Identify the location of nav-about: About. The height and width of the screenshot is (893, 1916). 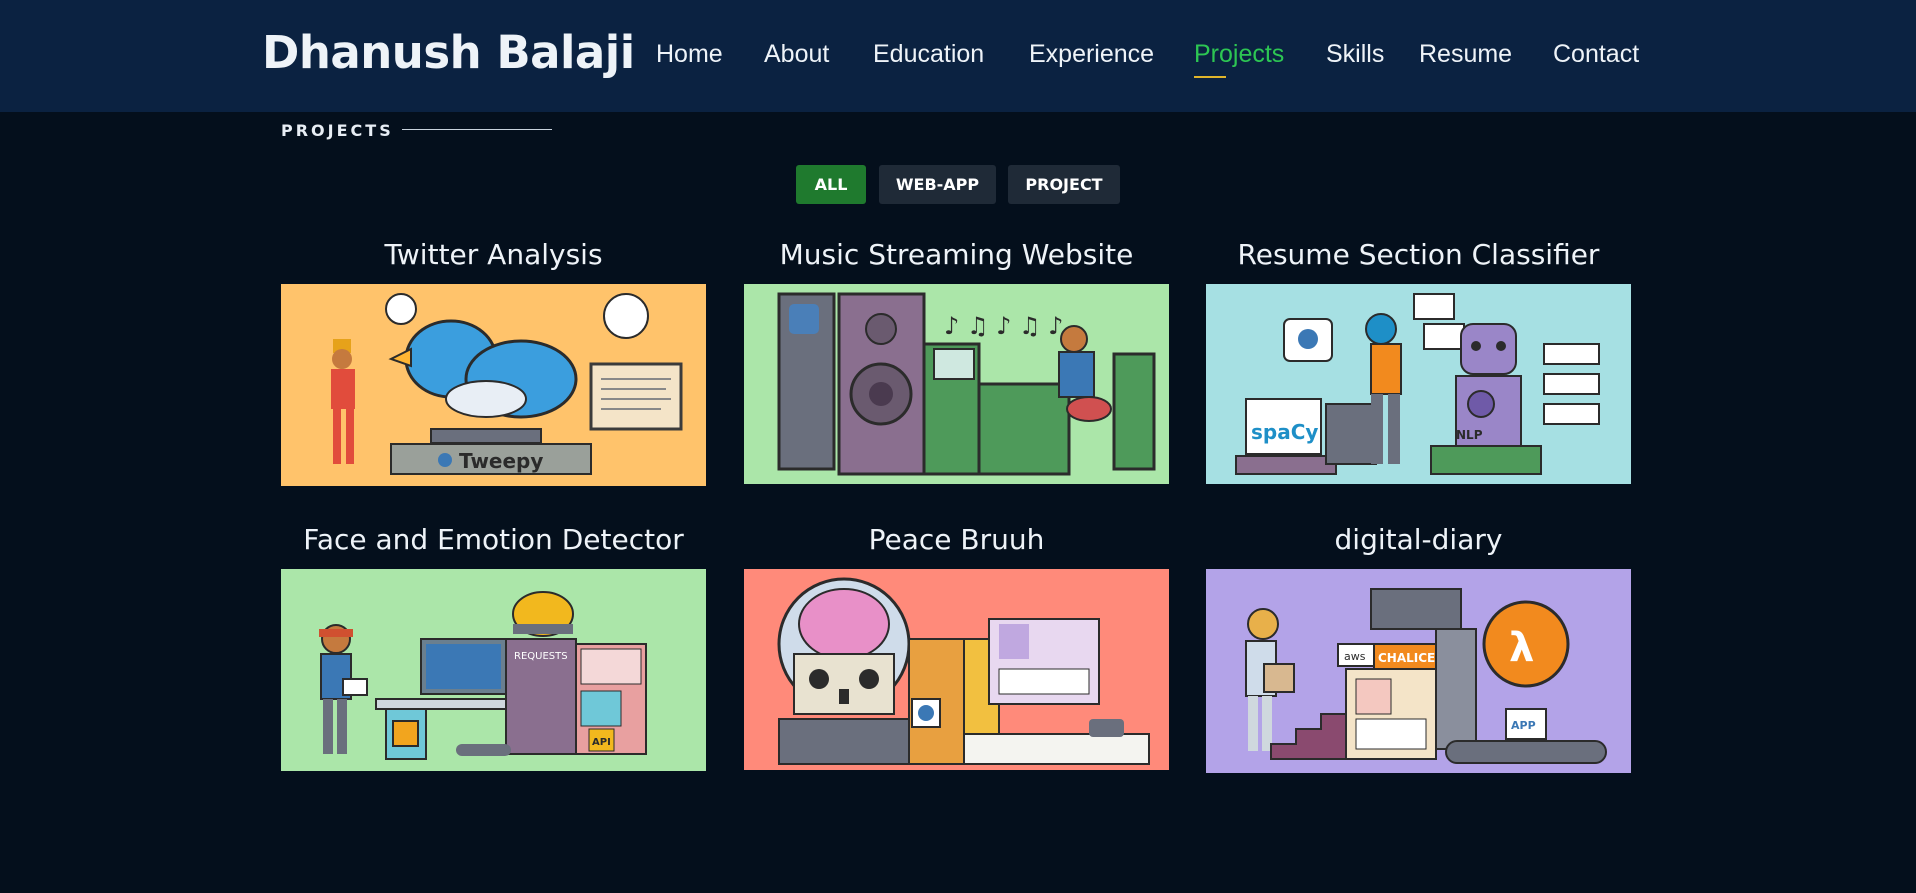
(796, 54).